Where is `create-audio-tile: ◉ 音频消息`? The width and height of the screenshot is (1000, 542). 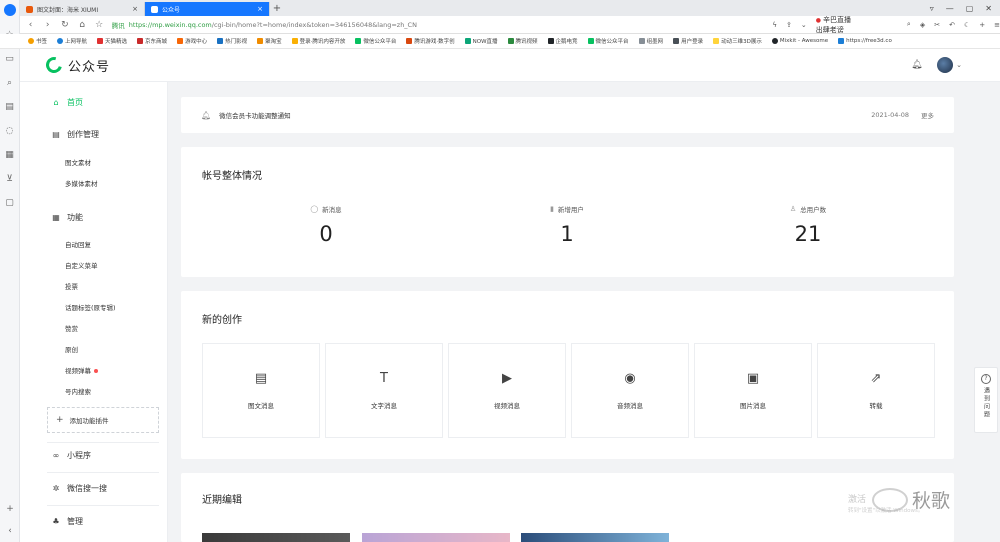
create-audio-tile: ◉ 音频消息 is located at coordinates (630, 390).